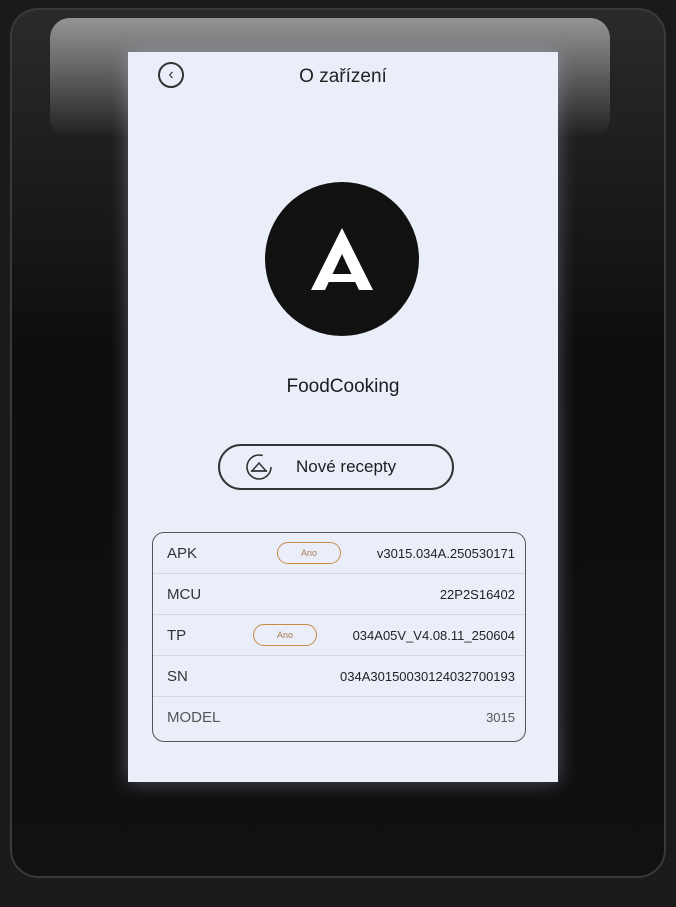 The width and height of the screenshot is (676, 907). I want to click on tp-update-badge: Ano, so click(285, 635).